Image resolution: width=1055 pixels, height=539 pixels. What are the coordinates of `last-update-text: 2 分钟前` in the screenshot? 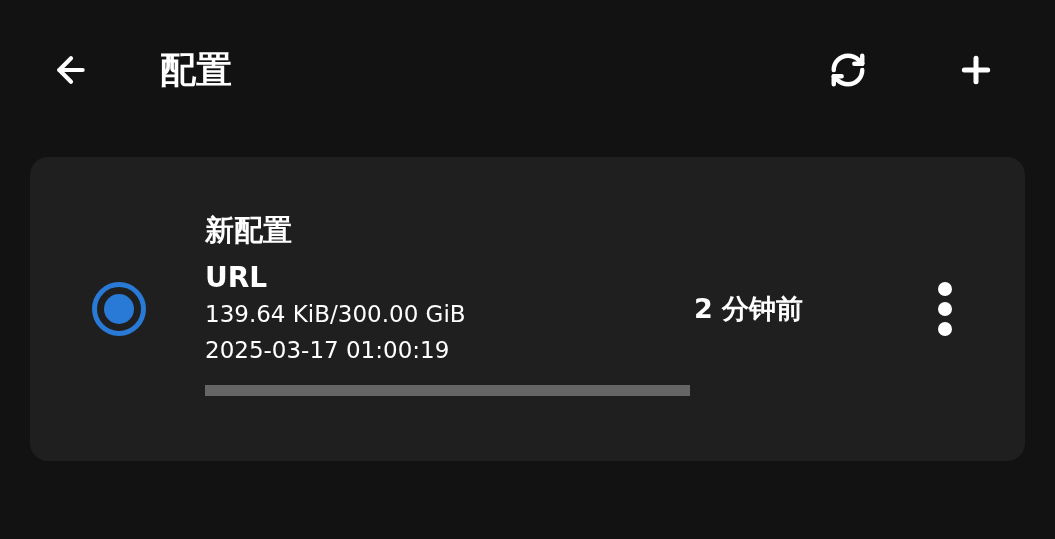 It's located at (749, 308).